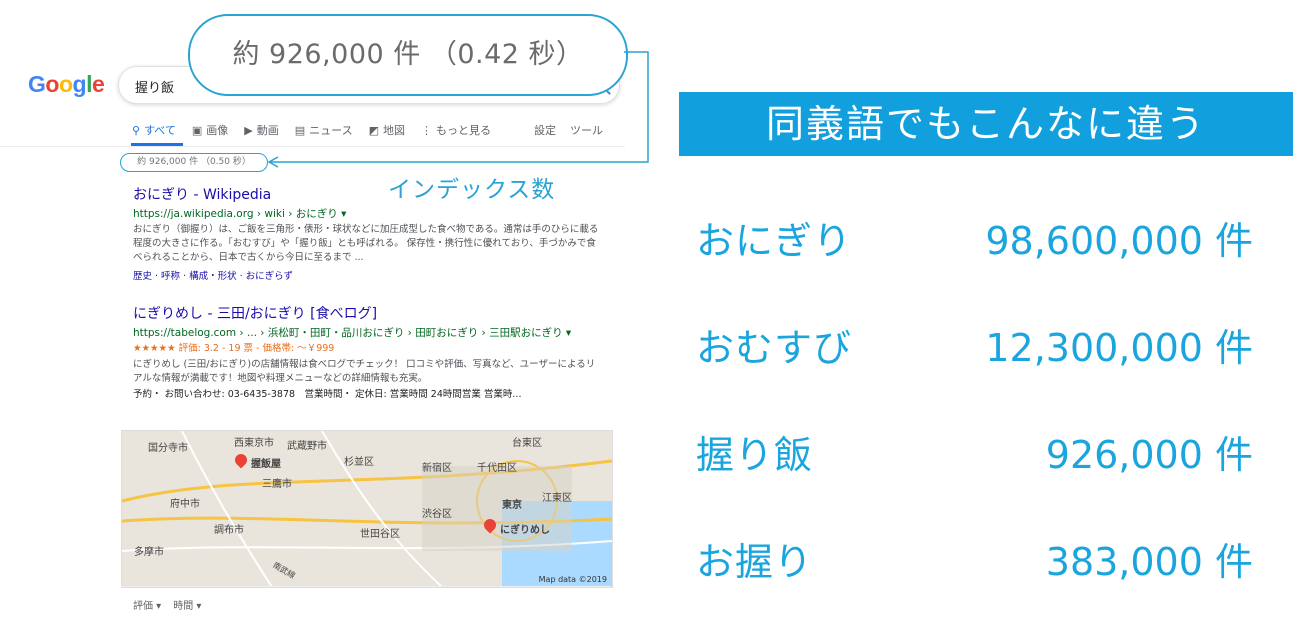 The height and width of the screenshot is (642, 1313). What do you see at coordinates (149, 552) in the screenshot?
I see `map-label: 多摩市` at bounding box center [149, 552].